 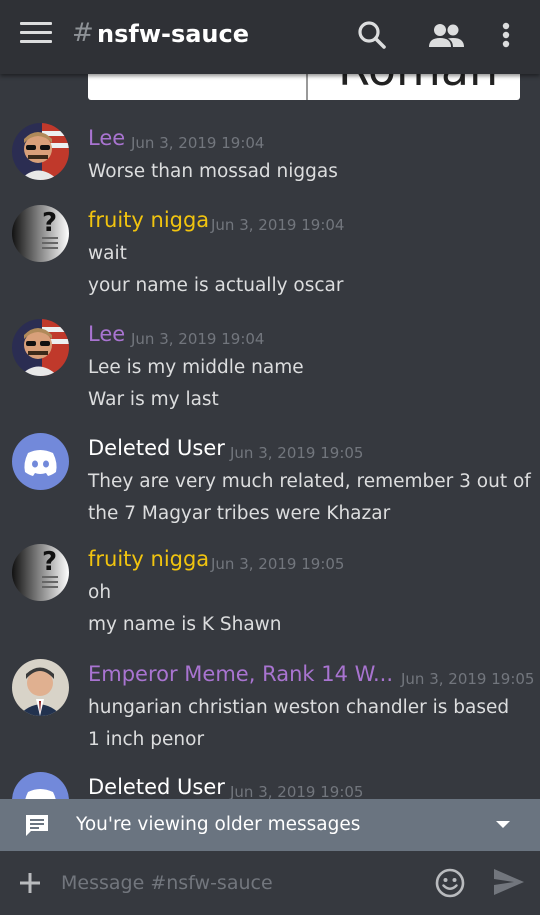 What do you see at coordinates (185, 624) in the screenshot?
I see `message-text: my name is K Shawn` at bounding box center [185, 624].